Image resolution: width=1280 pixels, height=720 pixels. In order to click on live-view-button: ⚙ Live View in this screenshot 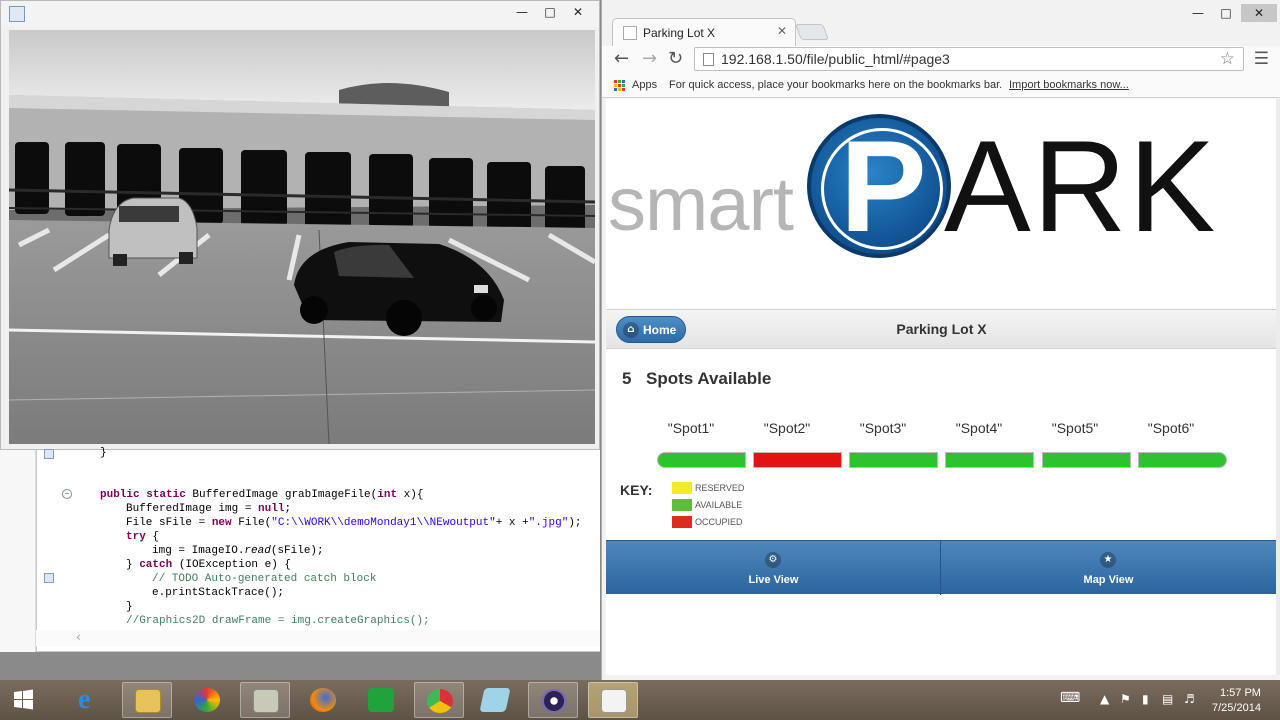, I will do `click(773, 568)`.